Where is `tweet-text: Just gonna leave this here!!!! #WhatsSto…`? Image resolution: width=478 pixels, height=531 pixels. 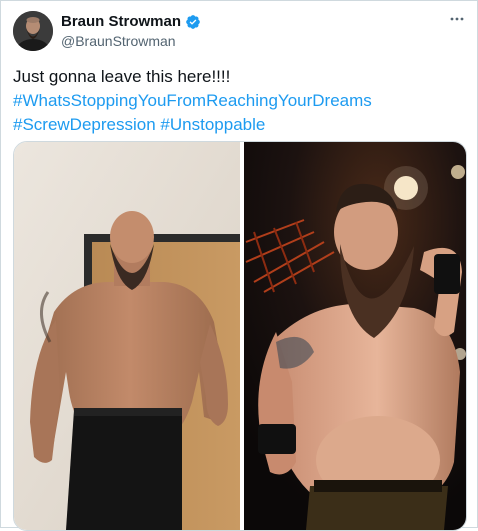 tweet-text: Just gonna leave this here!!!! #WhatsSto… is located at coordinates (238, 101).